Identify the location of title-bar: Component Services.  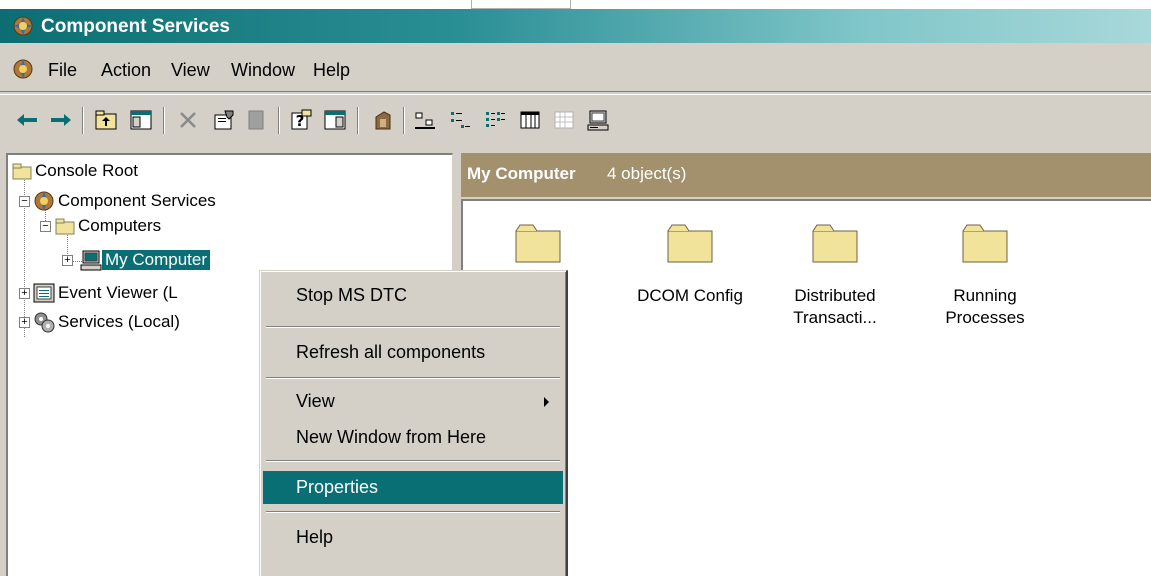
(575, 26).